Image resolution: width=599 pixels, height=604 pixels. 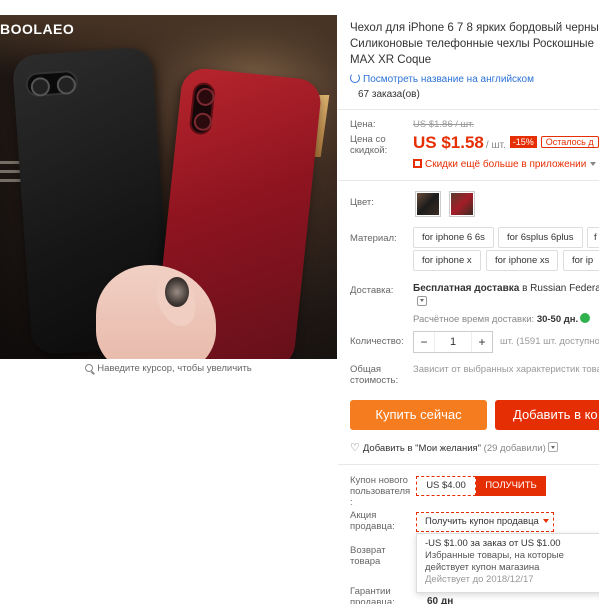 I want to click on total-label: Общая стоимость:, so click(x=374, y=375).